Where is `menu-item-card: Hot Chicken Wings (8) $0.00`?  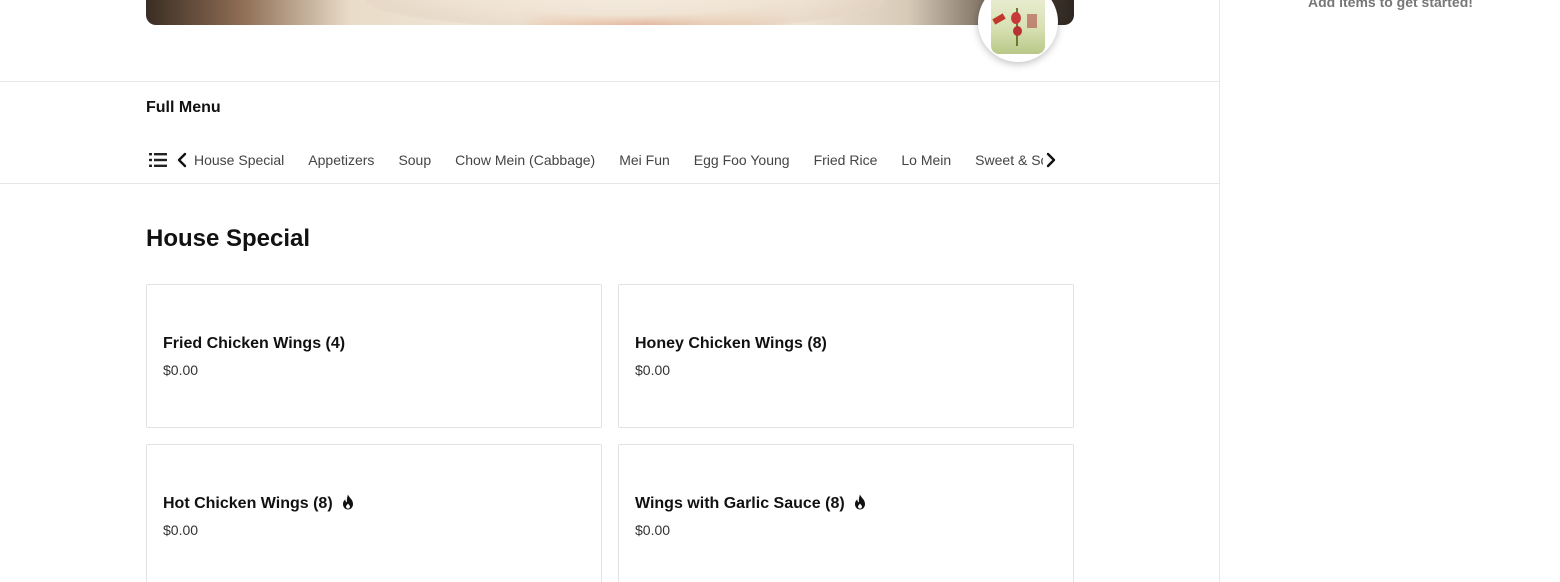
menu-item-card: Hot Chicken Wings (8) $0.00 is located at coordinates (374, 513).